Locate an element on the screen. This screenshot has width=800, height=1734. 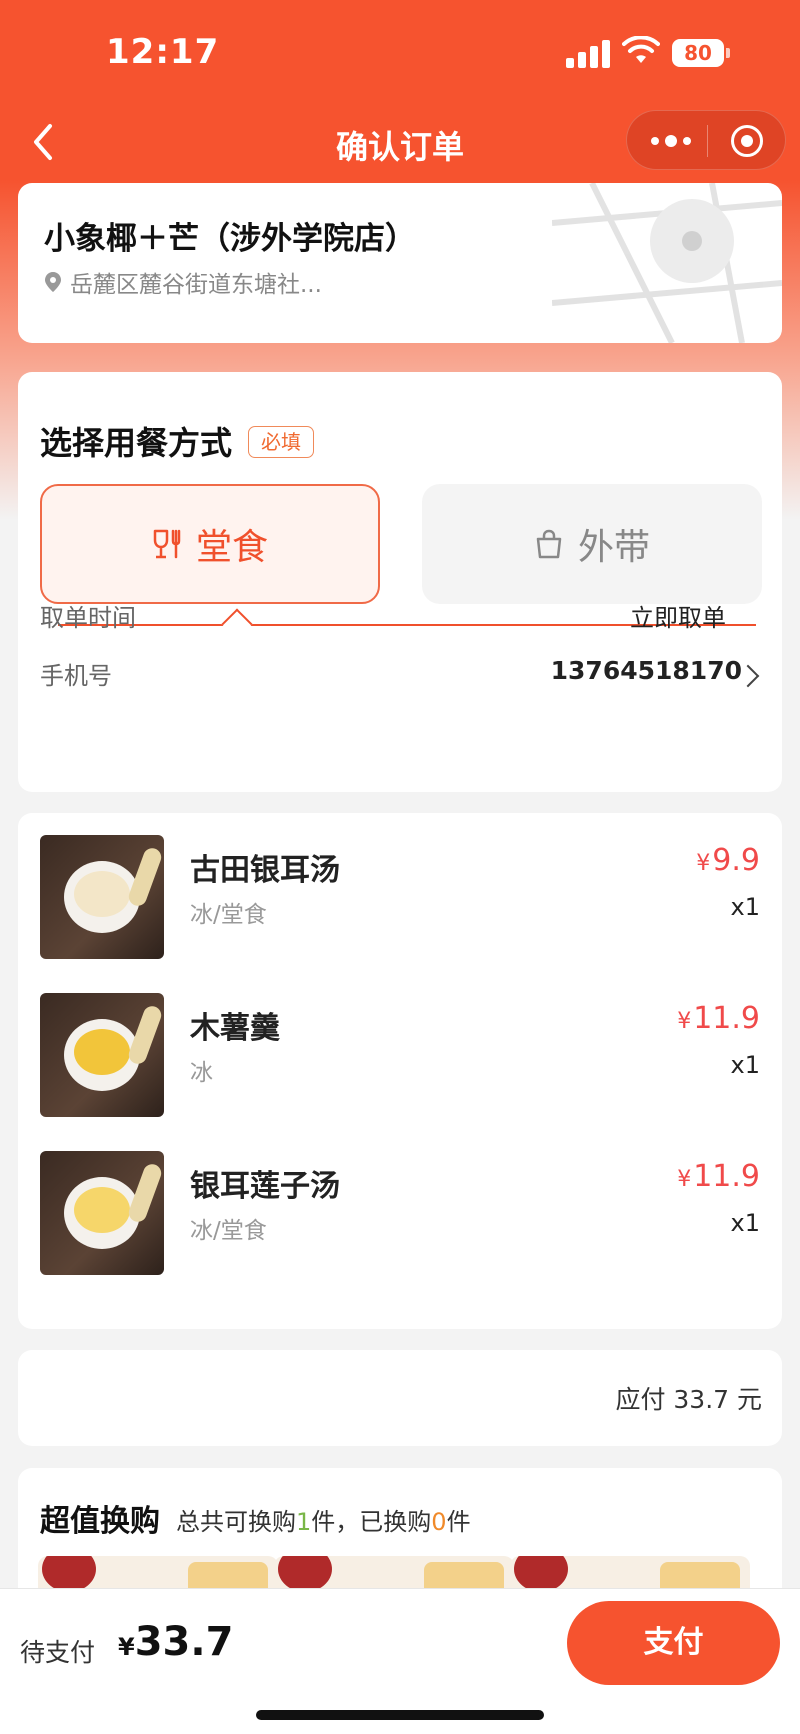
location-pin-icon is located at coordinates (53, 282).